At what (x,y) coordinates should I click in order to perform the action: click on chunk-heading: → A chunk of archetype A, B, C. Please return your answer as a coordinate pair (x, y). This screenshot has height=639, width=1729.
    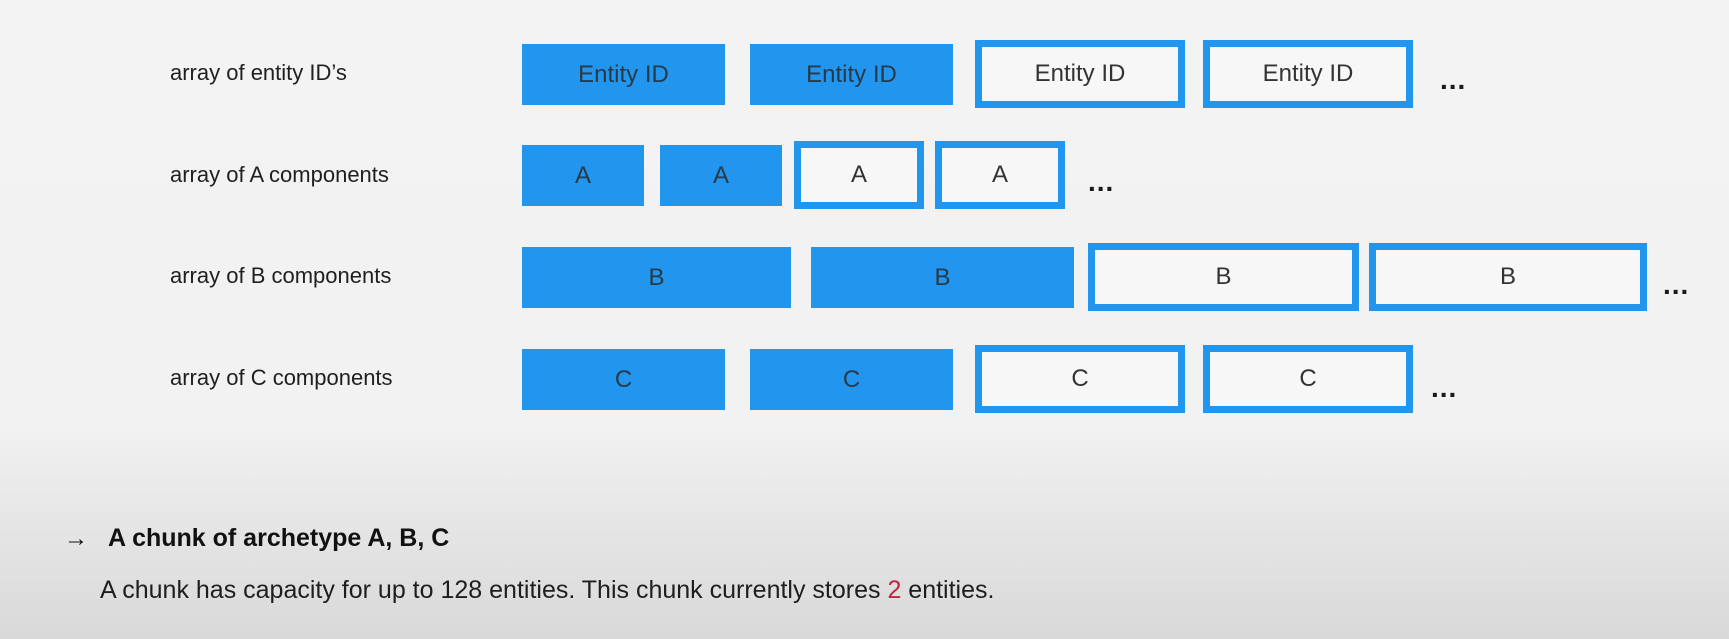
    Looking at the image, I should click on (256, 538).